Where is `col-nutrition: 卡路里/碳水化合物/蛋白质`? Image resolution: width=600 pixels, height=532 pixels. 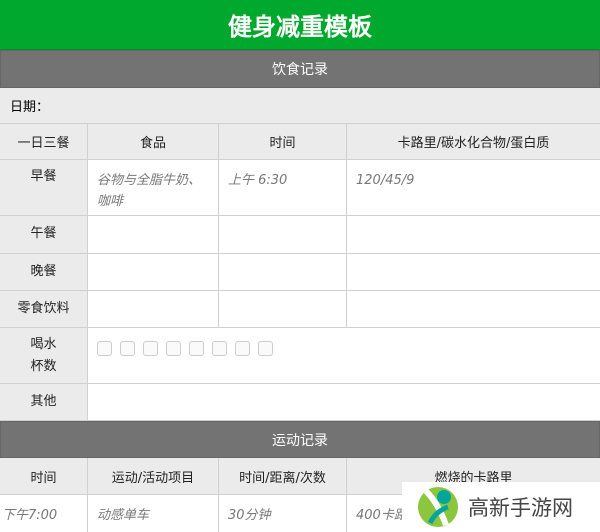 col-nutrition: 卡路里/碳水化合物/蛋白质 is located at coordinates (473, 141).